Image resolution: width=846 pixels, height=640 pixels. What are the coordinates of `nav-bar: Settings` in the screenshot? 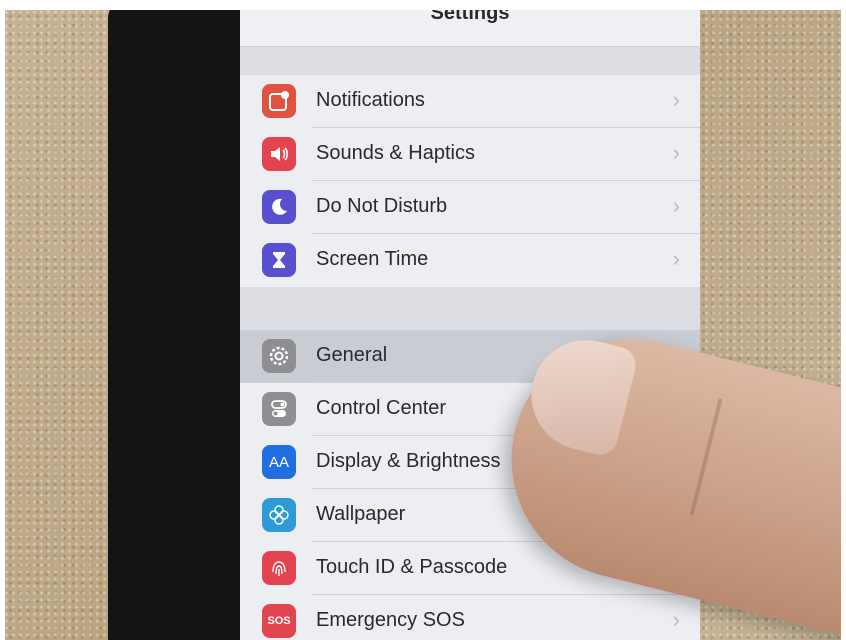 It's located at (470, 28).